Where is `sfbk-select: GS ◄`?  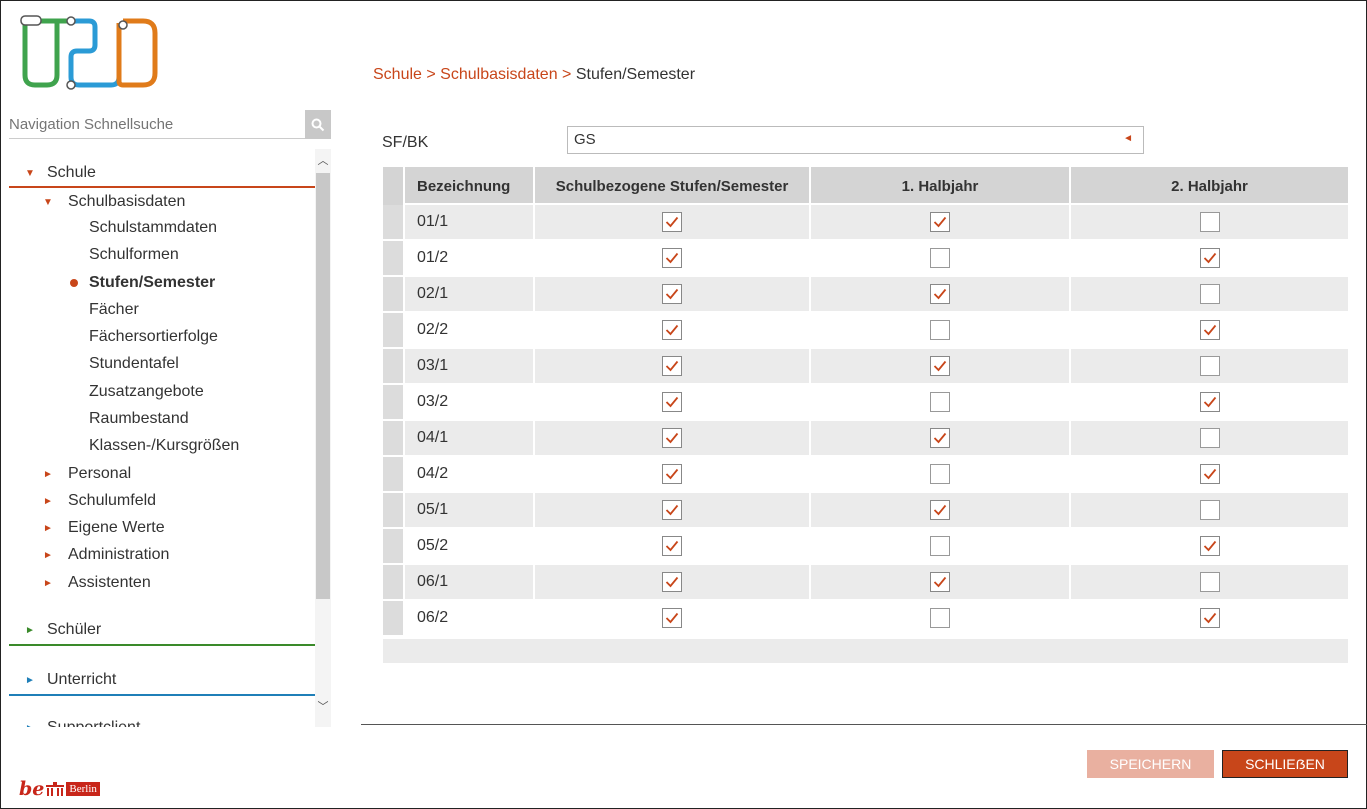
sfbk-select: GS ◄ is located at coordinates (855, 140).